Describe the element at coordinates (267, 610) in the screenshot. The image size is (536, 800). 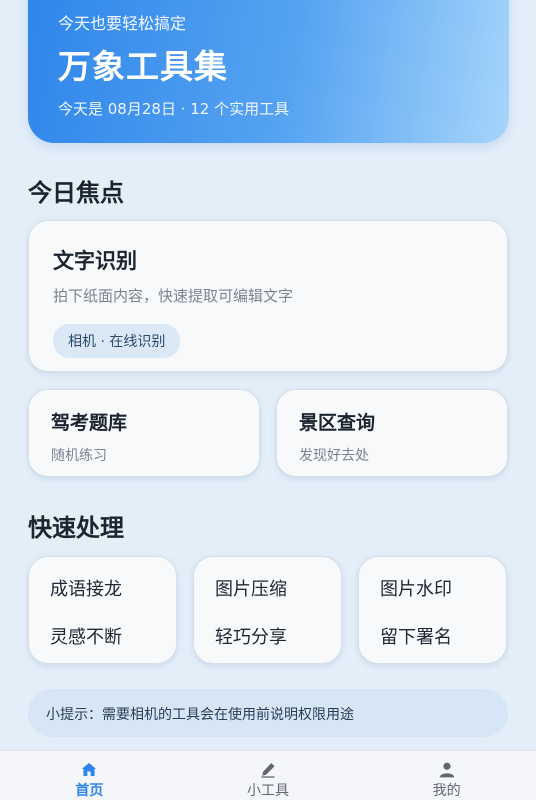
I see `quick-item-image-compress: 图片压缩 轻巧分享` at that location.